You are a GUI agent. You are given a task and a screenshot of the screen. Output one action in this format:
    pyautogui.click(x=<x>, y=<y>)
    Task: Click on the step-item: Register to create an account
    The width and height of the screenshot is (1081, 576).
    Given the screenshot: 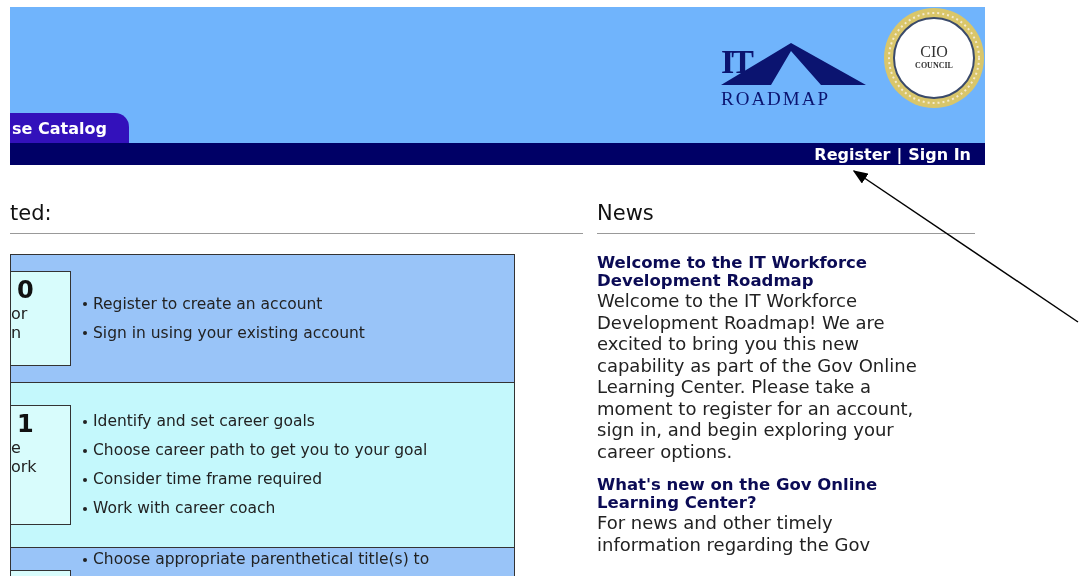 What is the action you would take?
    pyautogui.click(x=208, y=304)
    